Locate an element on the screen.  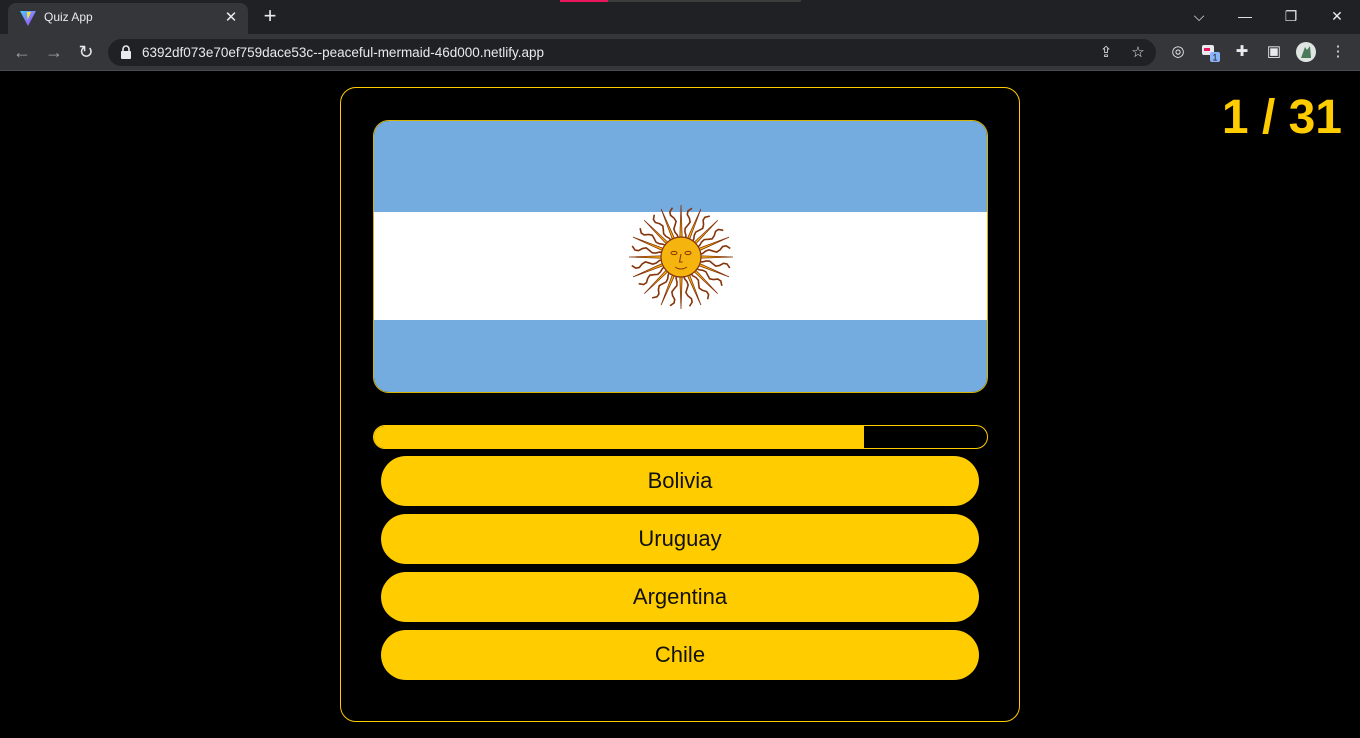
timer-progress-bar is located at coordinates (680, 437).